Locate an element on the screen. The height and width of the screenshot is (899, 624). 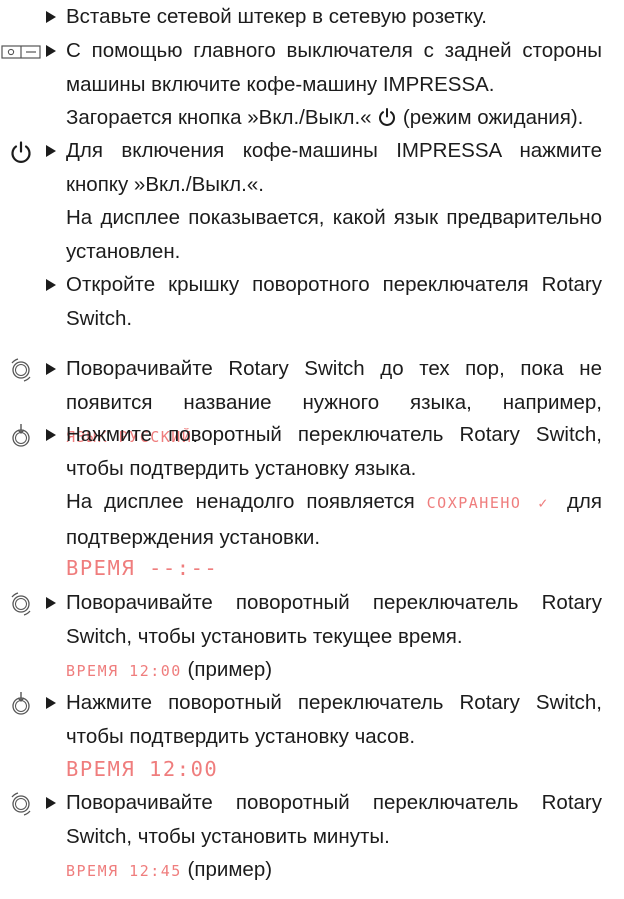
step-note: ВРЕМЯ 12:45 (пример) is located at coordinates (334, 871).